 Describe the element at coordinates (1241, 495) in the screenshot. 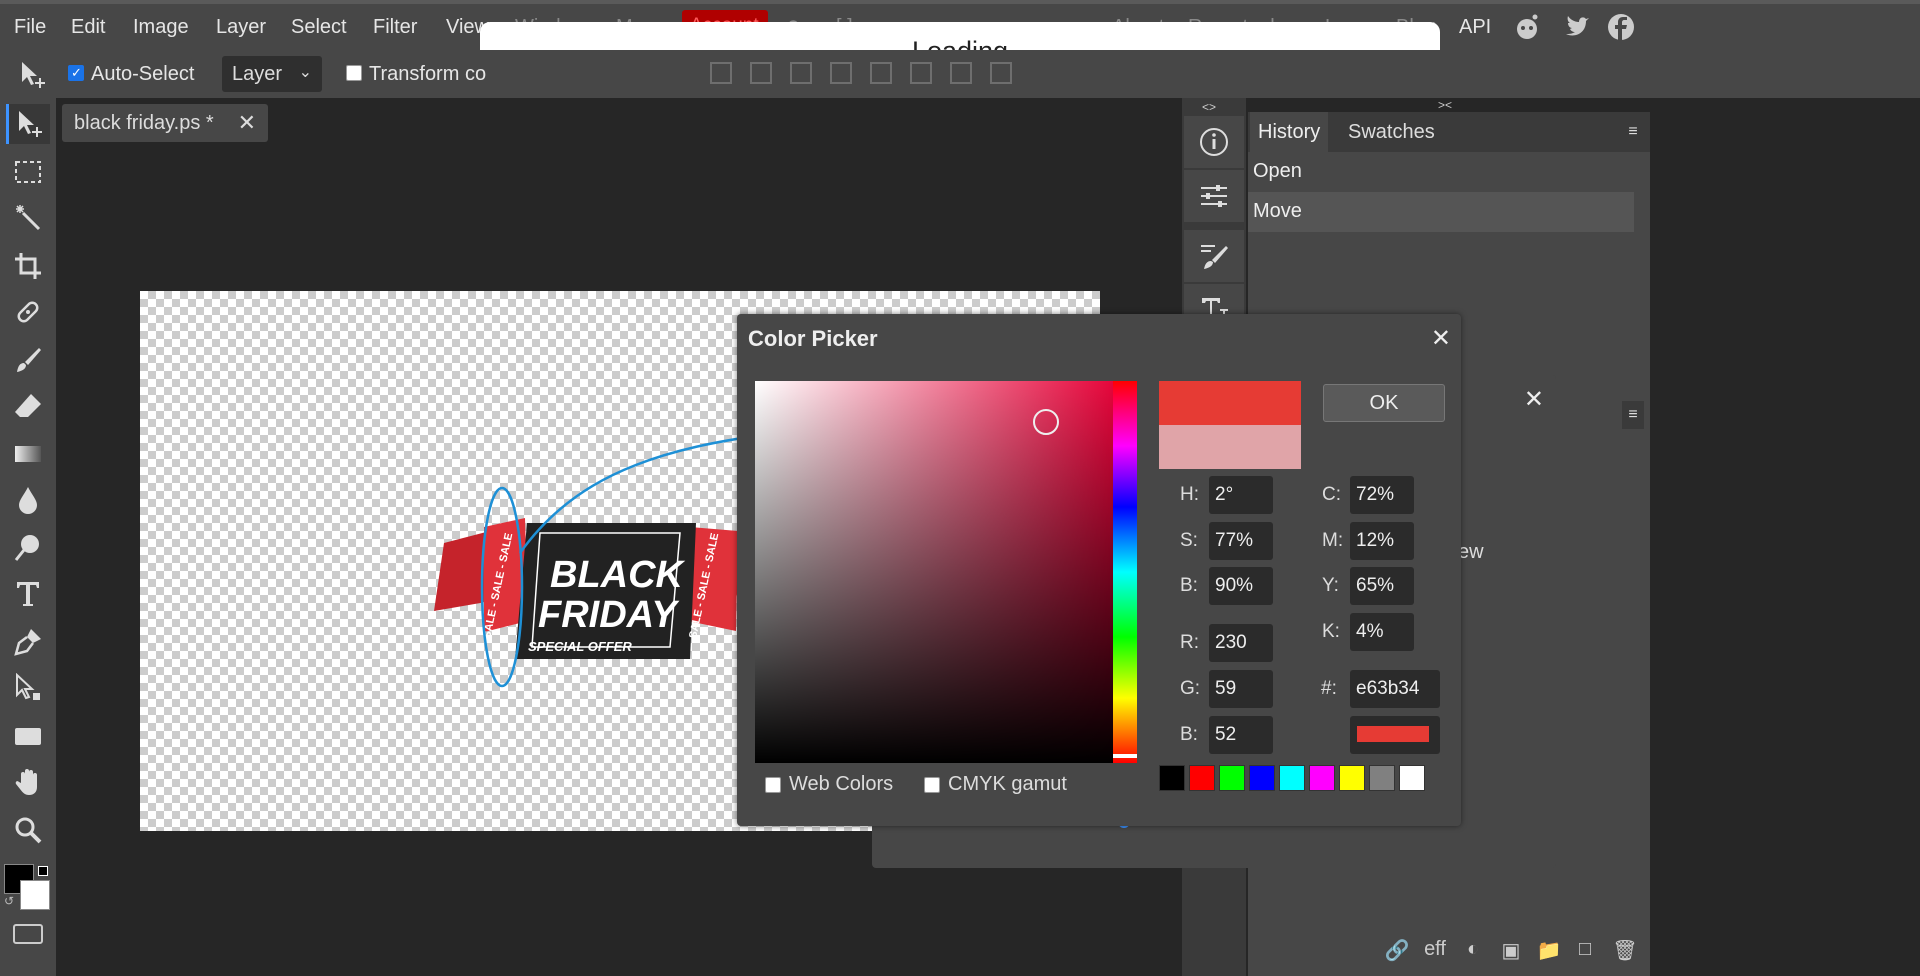

I see `hue-field: 2°` at that location.